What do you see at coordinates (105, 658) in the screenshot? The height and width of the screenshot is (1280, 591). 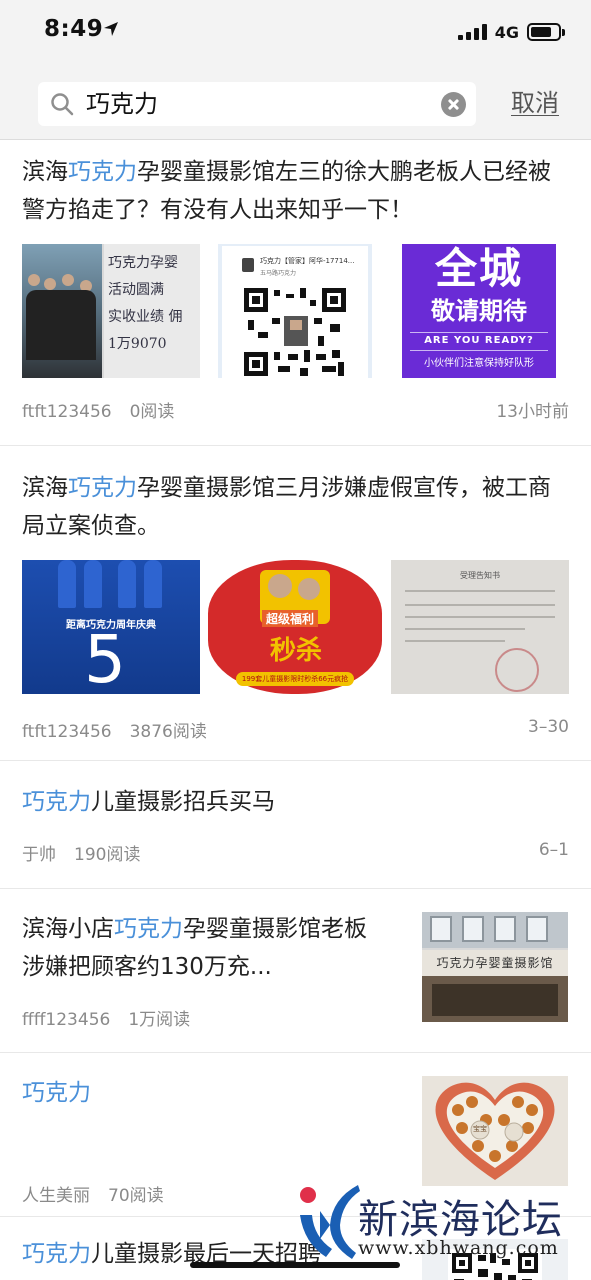 I see `countdown-number: 5` at bounding box center [105, 658].